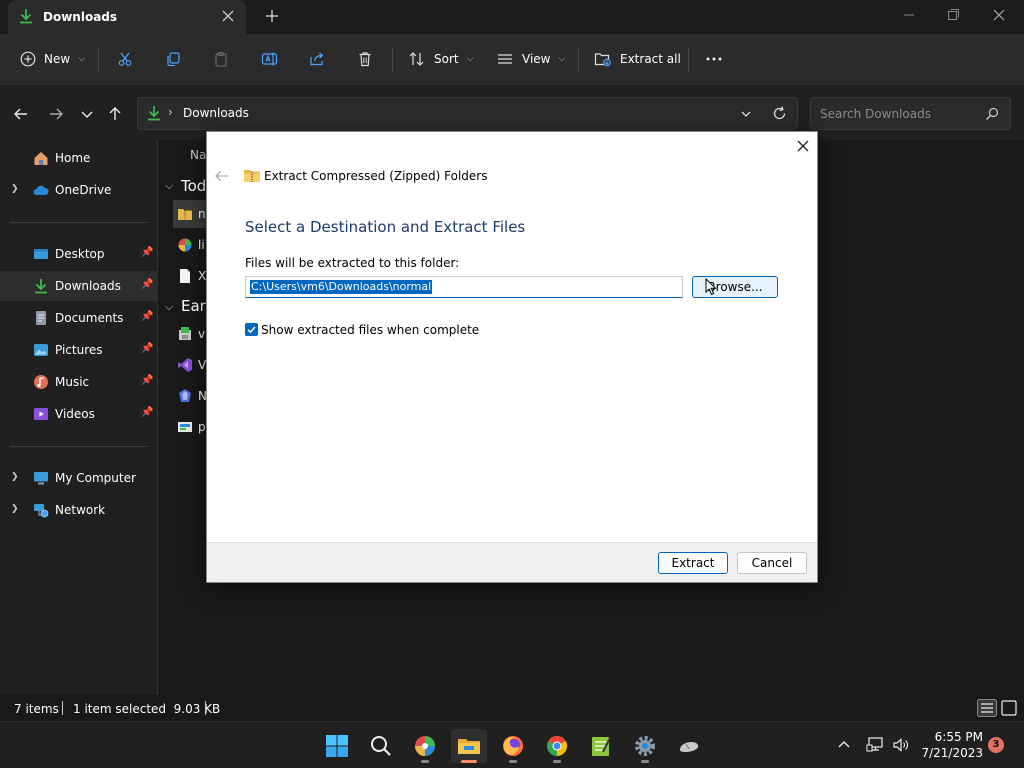 This screenshot has width=1024, height=768. What do you see at coordinates (79, 222) in the screenshot?
I see `sidebar-divider` at bounding box center [79, 222].